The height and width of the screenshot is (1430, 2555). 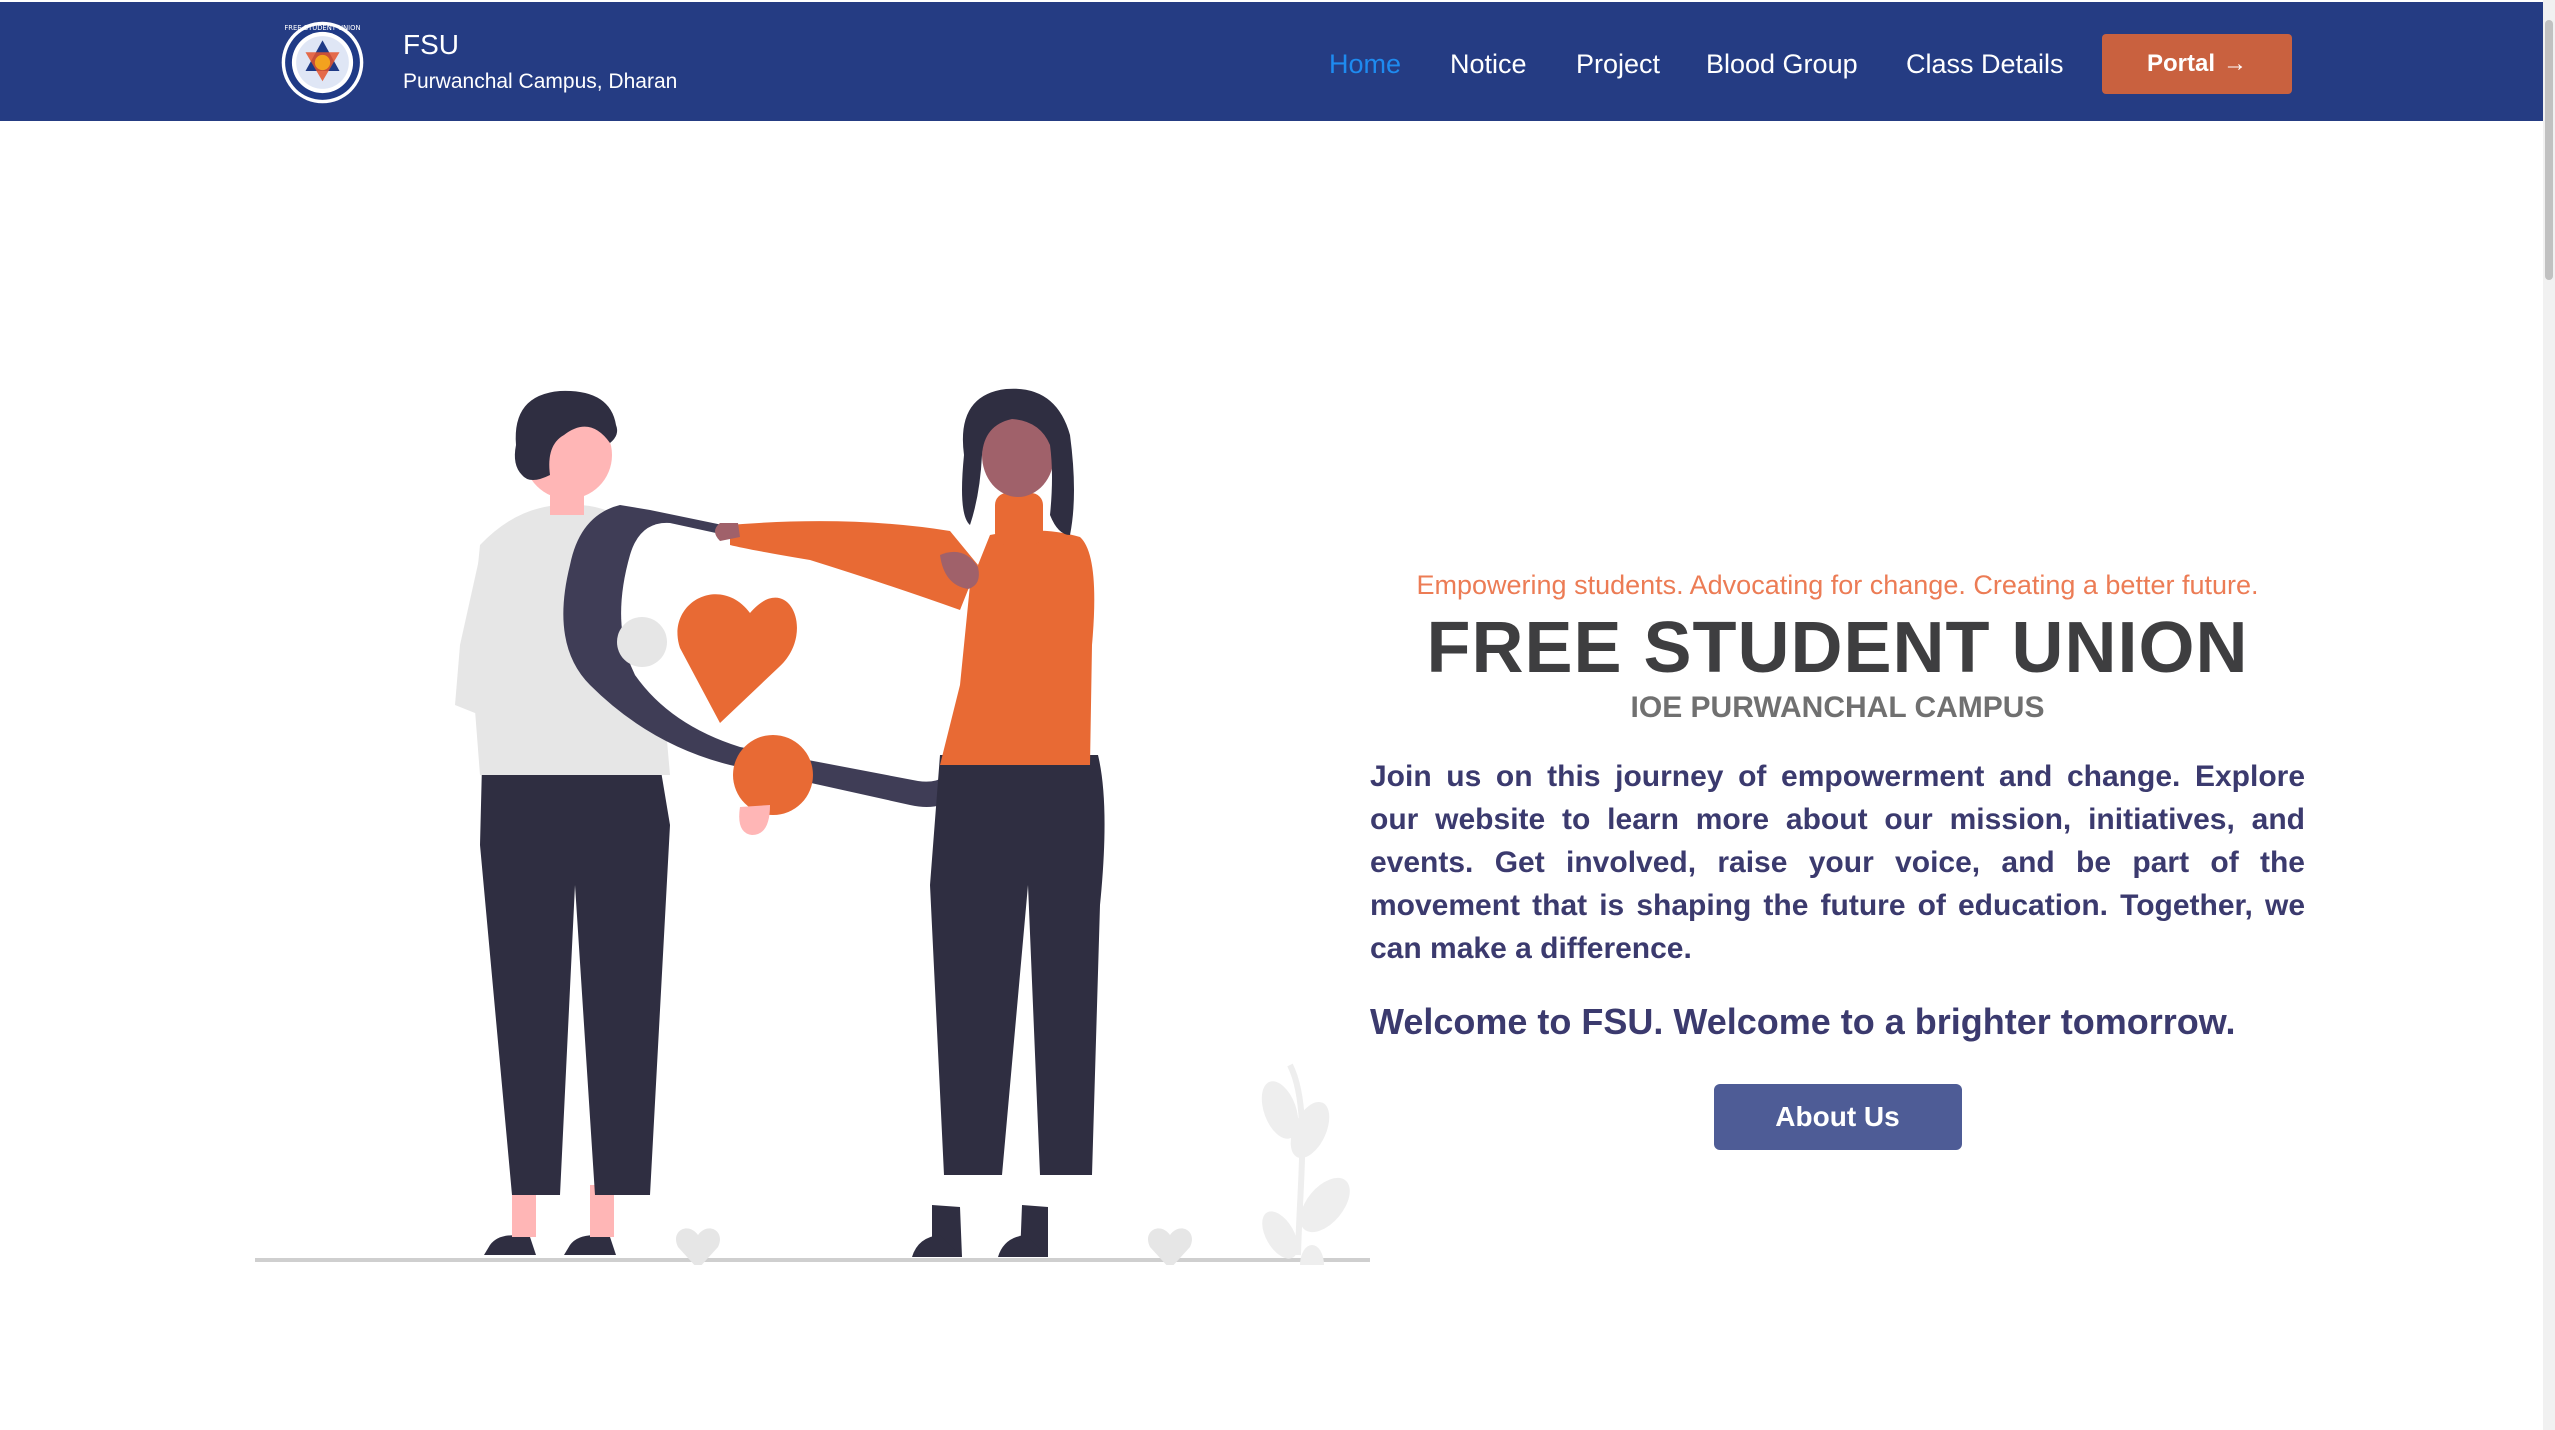 I want to click on scrollbar-thumb, so click(x=2549, y=150).